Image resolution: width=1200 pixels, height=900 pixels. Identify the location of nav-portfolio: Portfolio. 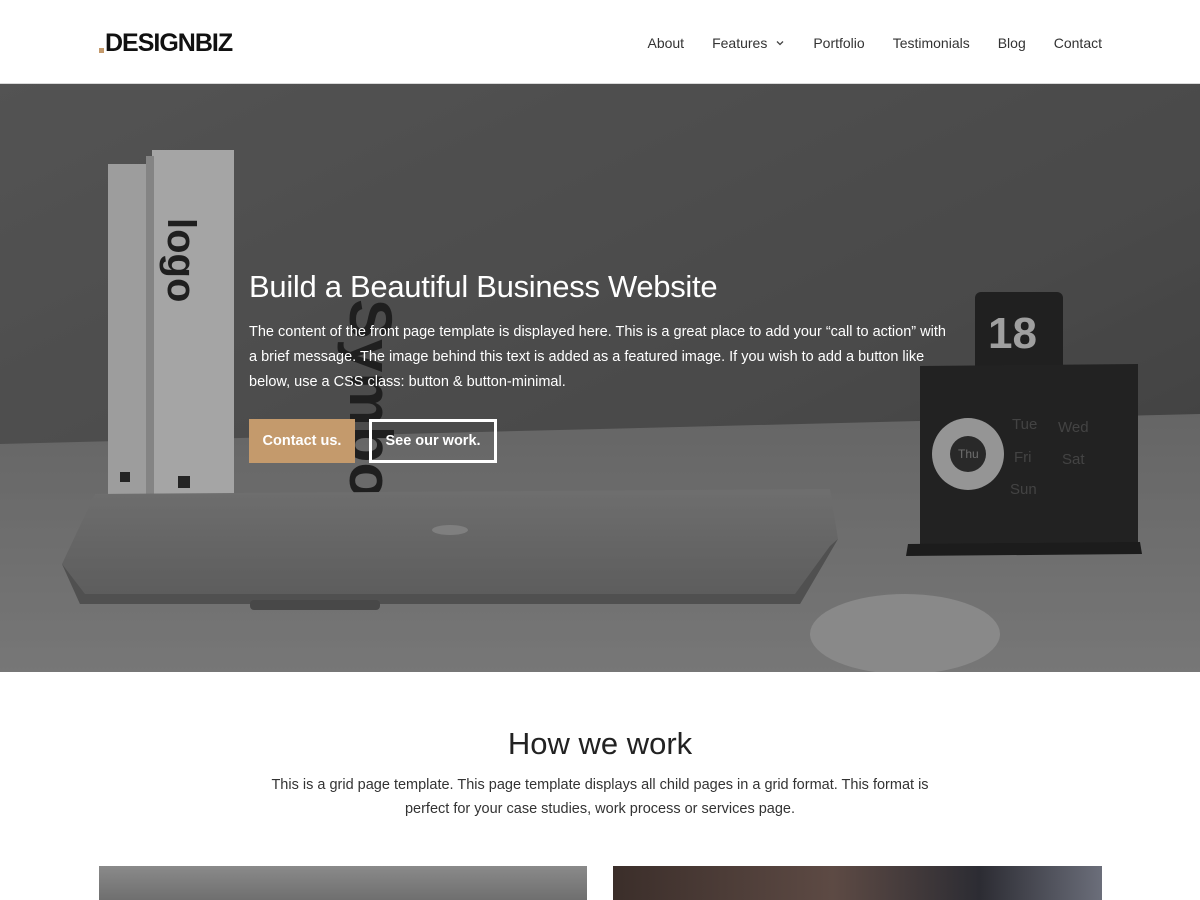
(838, 43).